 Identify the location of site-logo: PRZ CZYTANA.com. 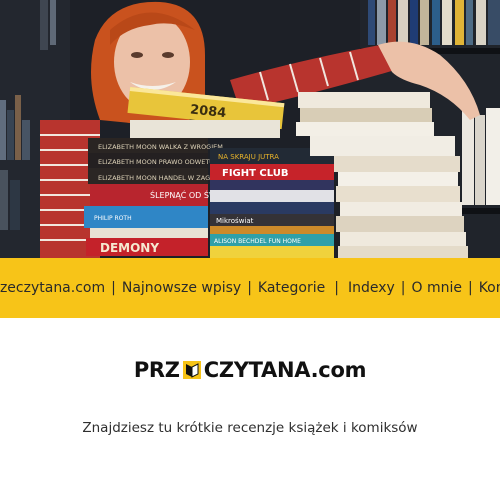
(250, 370).